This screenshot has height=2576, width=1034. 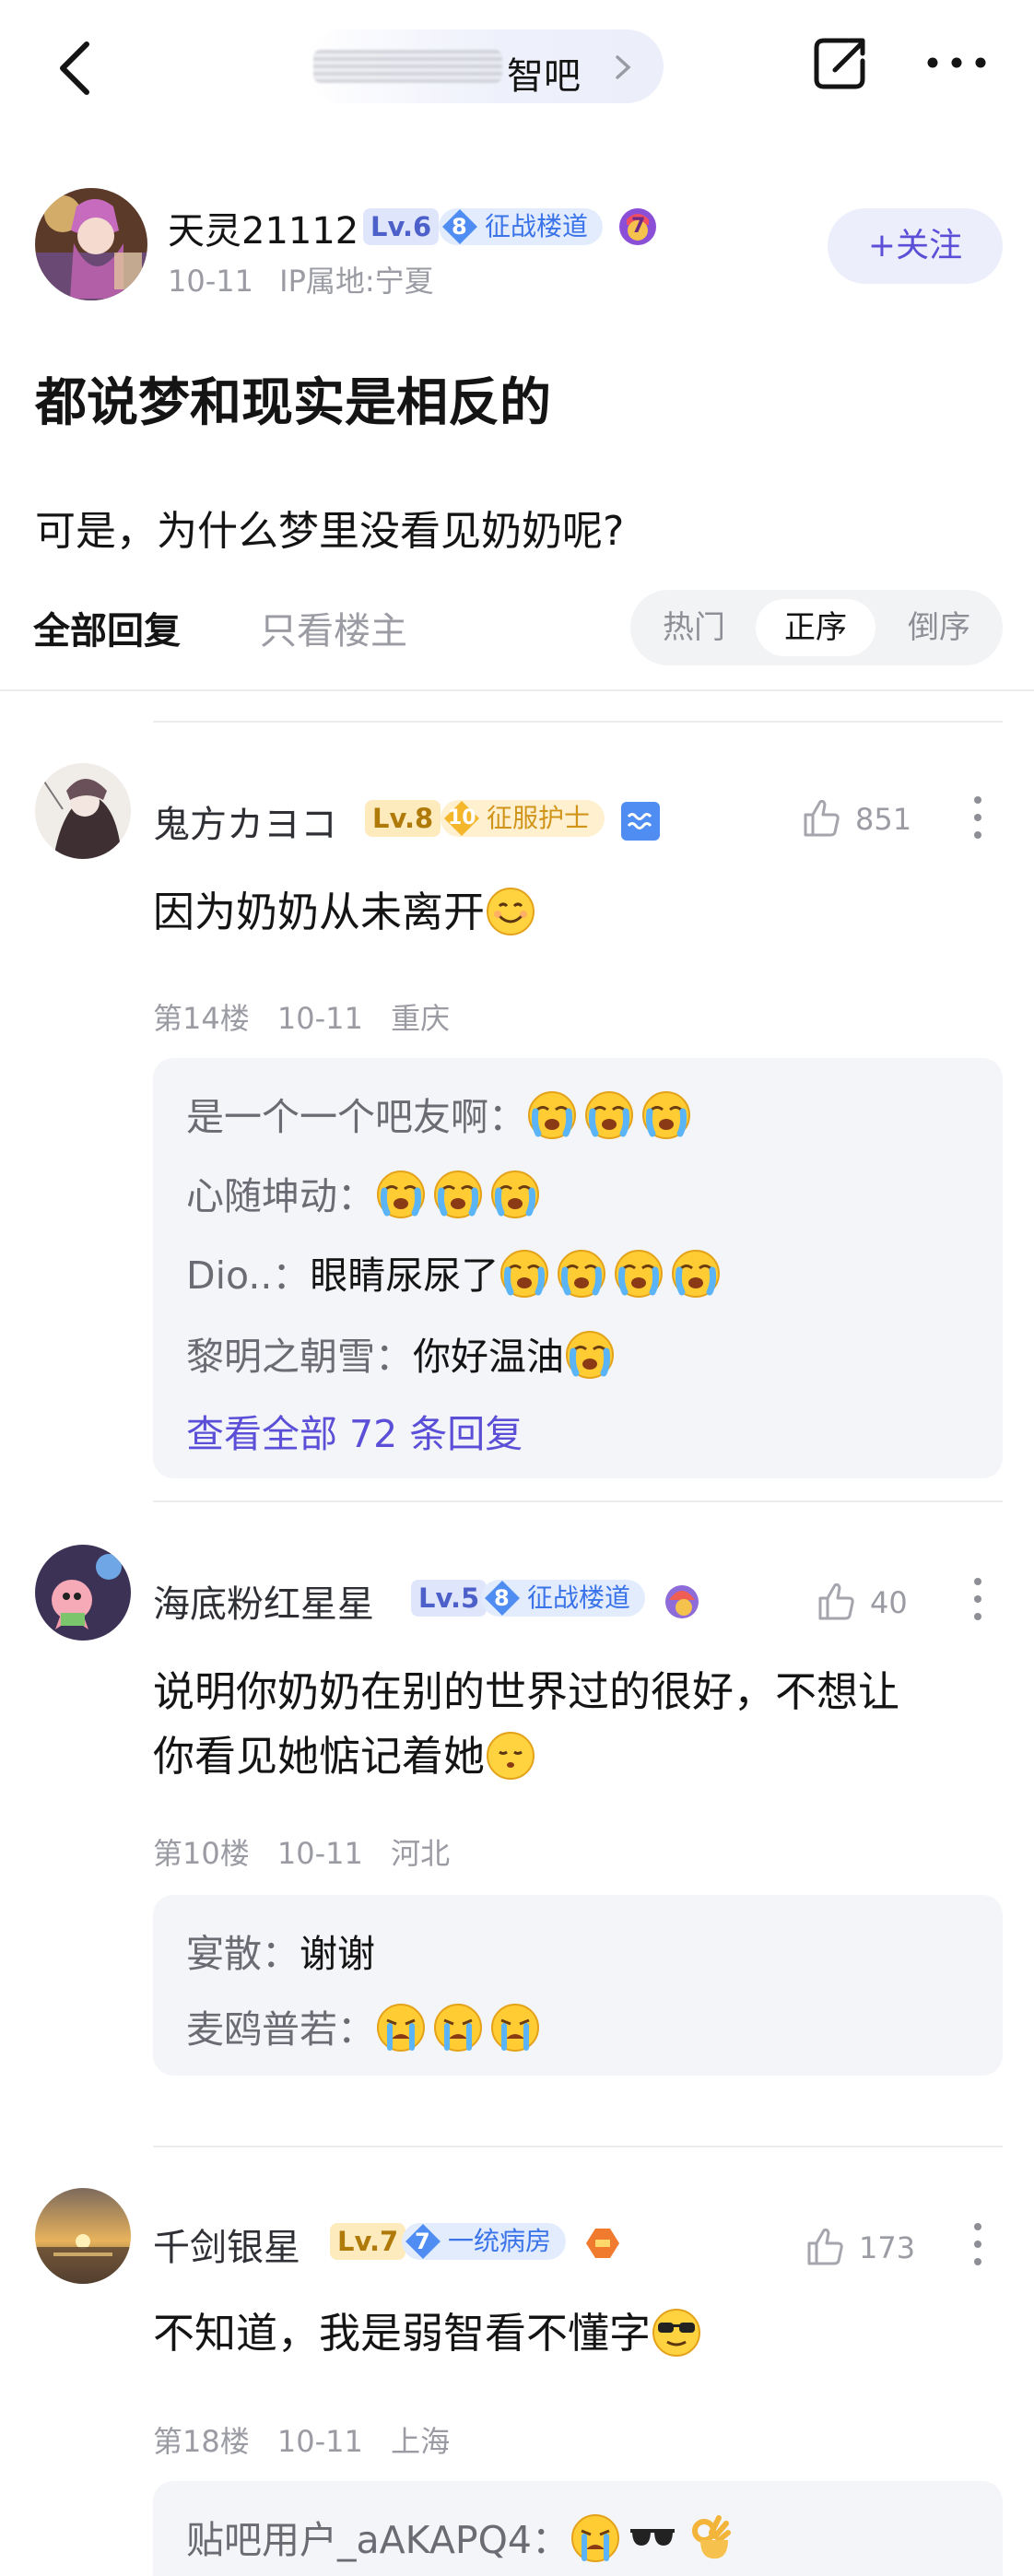 I want to click on sub-reply-user: 贴吧用户_aAKAPQ4：, so click(x=378, y=2540).